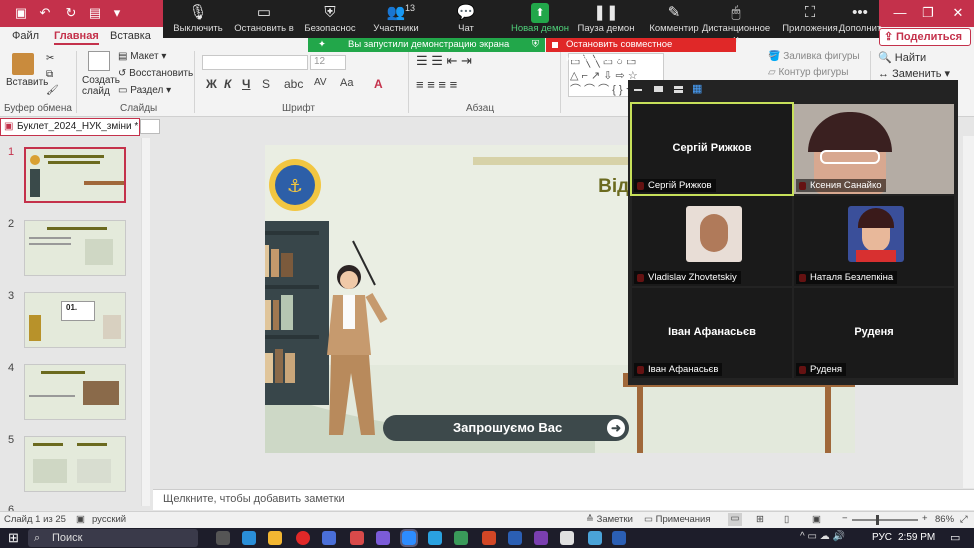 The width and height of the screenshot is (974, 548). I want to click on bold-button: Ж, so click(211, 84).